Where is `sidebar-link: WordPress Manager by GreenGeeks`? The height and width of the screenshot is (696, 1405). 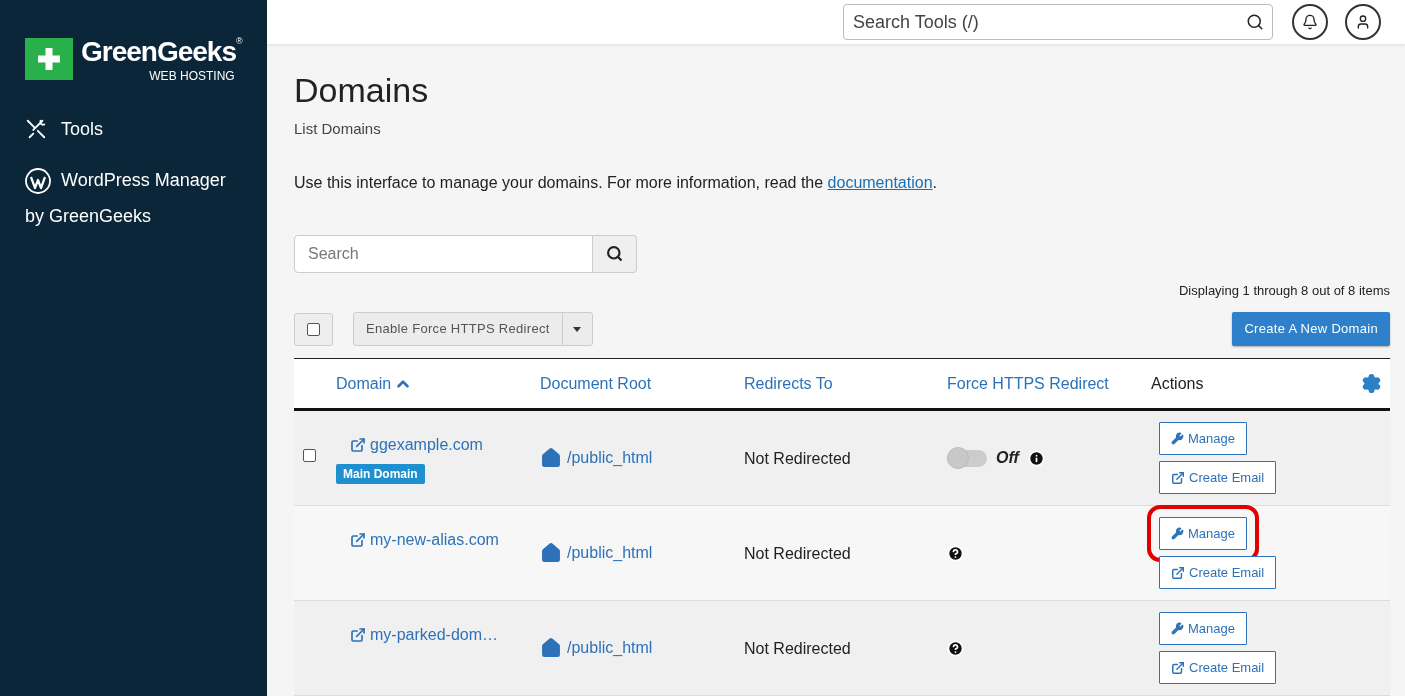 sidebar-link: WordPress Manager by GreenGeeks is located at coordinates (132, 198).